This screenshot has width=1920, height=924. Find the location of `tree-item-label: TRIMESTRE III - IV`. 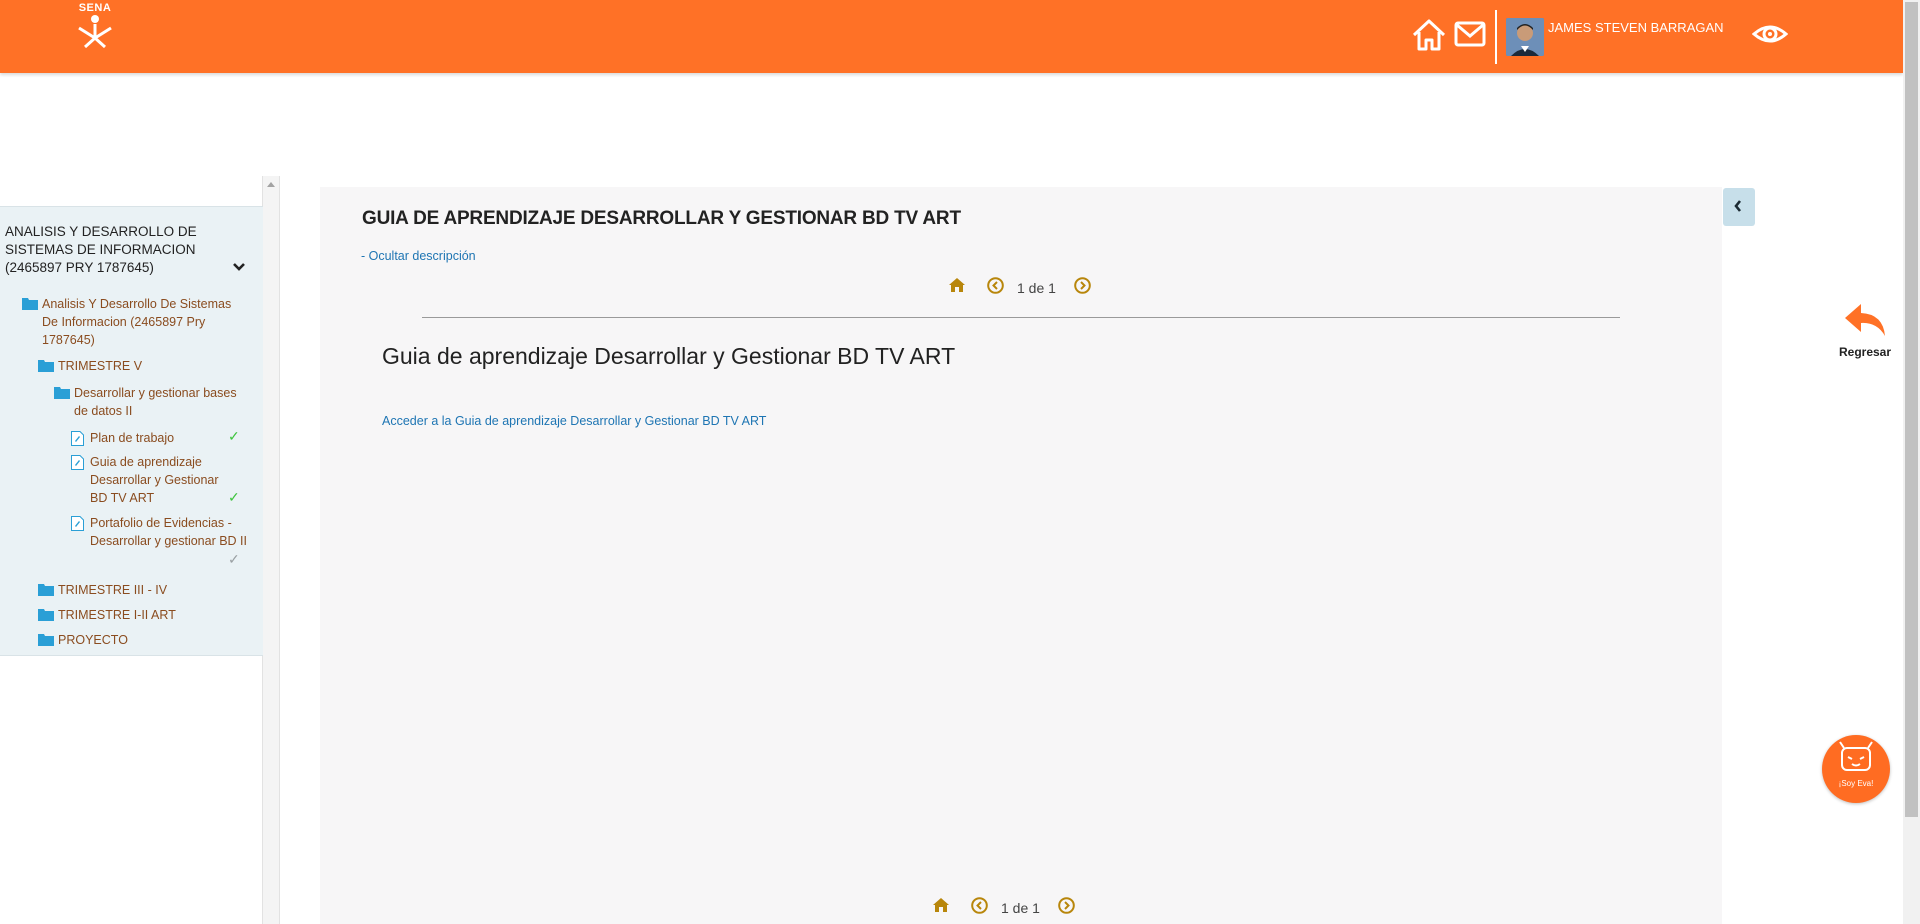

tree-item-label: TRIMESTRE III - IV is located at coordinates (113, 590).